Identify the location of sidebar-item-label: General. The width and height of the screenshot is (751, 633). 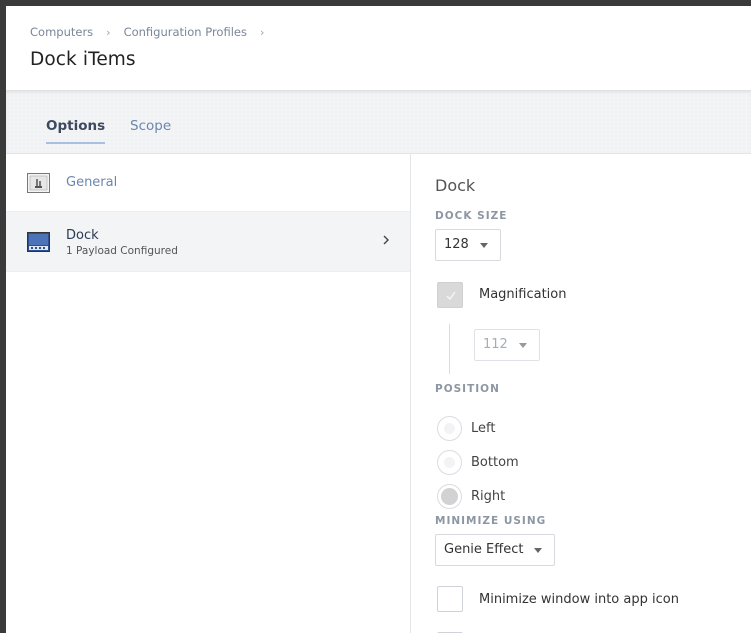
(92, 182).